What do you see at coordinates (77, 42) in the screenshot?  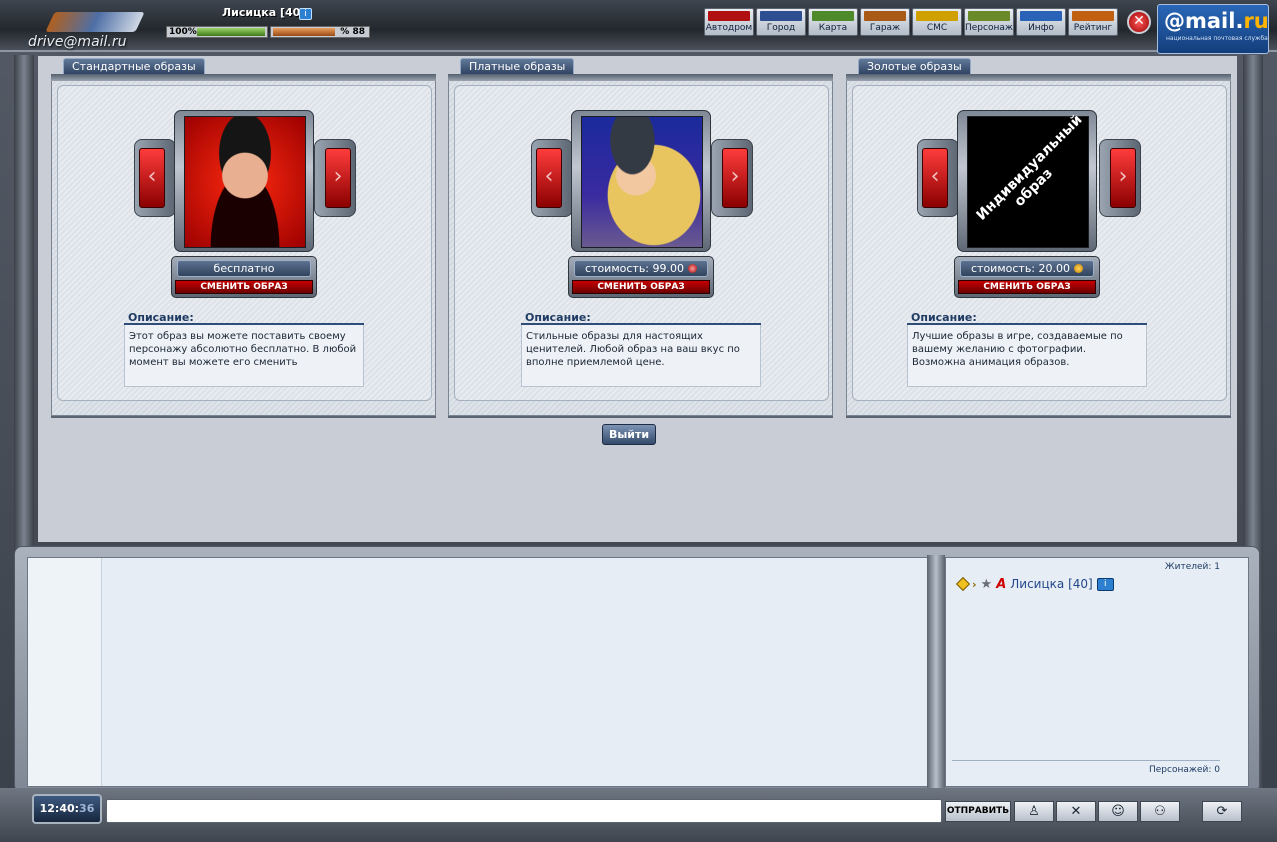 I see `brand-label: drive@mail.ru` at bounding box center [77, 42].